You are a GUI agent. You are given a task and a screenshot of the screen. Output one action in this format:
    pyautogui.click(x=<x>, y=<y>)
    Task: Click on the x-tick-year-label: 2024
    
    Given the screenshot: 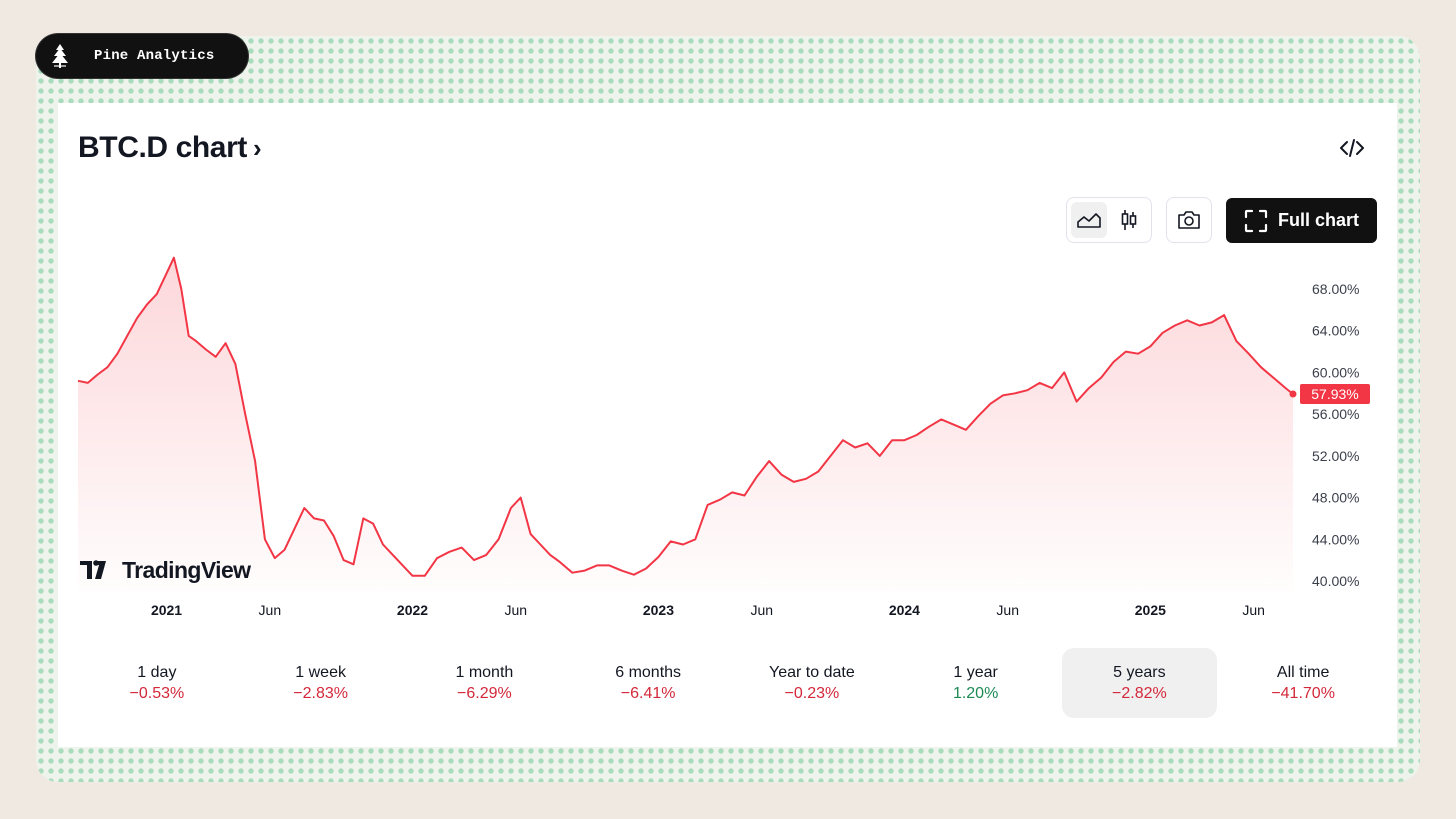 What is the action you would take?
    pyautogui.click(x=904, y=610)
    